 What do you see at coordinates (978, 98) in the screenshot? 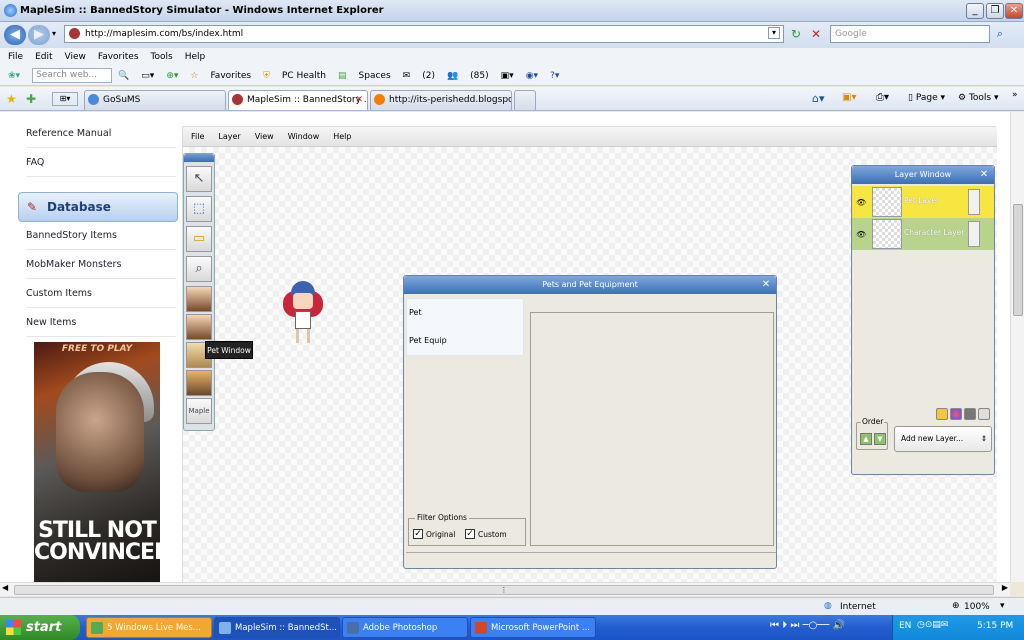
I see `tools-menu: ⚙ Tools ▾` at bounding box center [978, 98].